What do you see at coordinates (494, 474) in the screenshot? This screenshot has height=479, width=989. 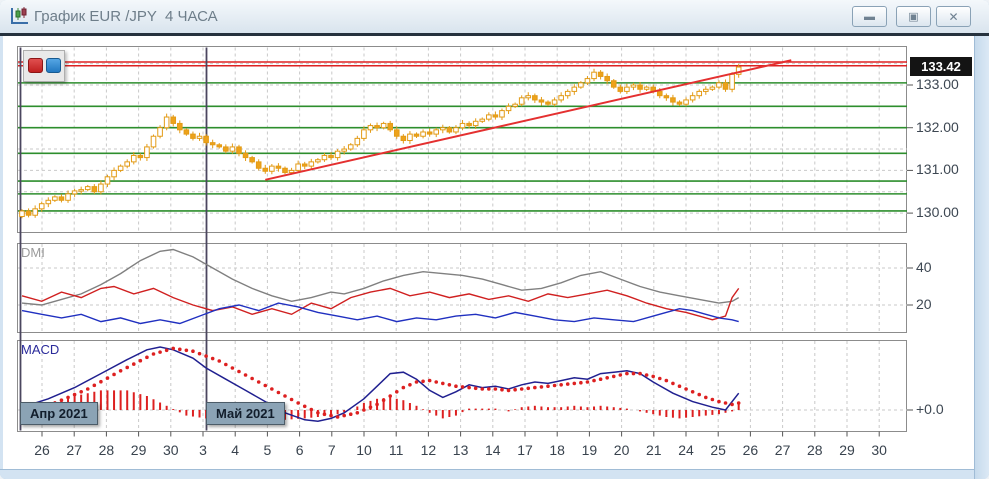 I see `window-frame-bottom` at bounding box center [494, 474].